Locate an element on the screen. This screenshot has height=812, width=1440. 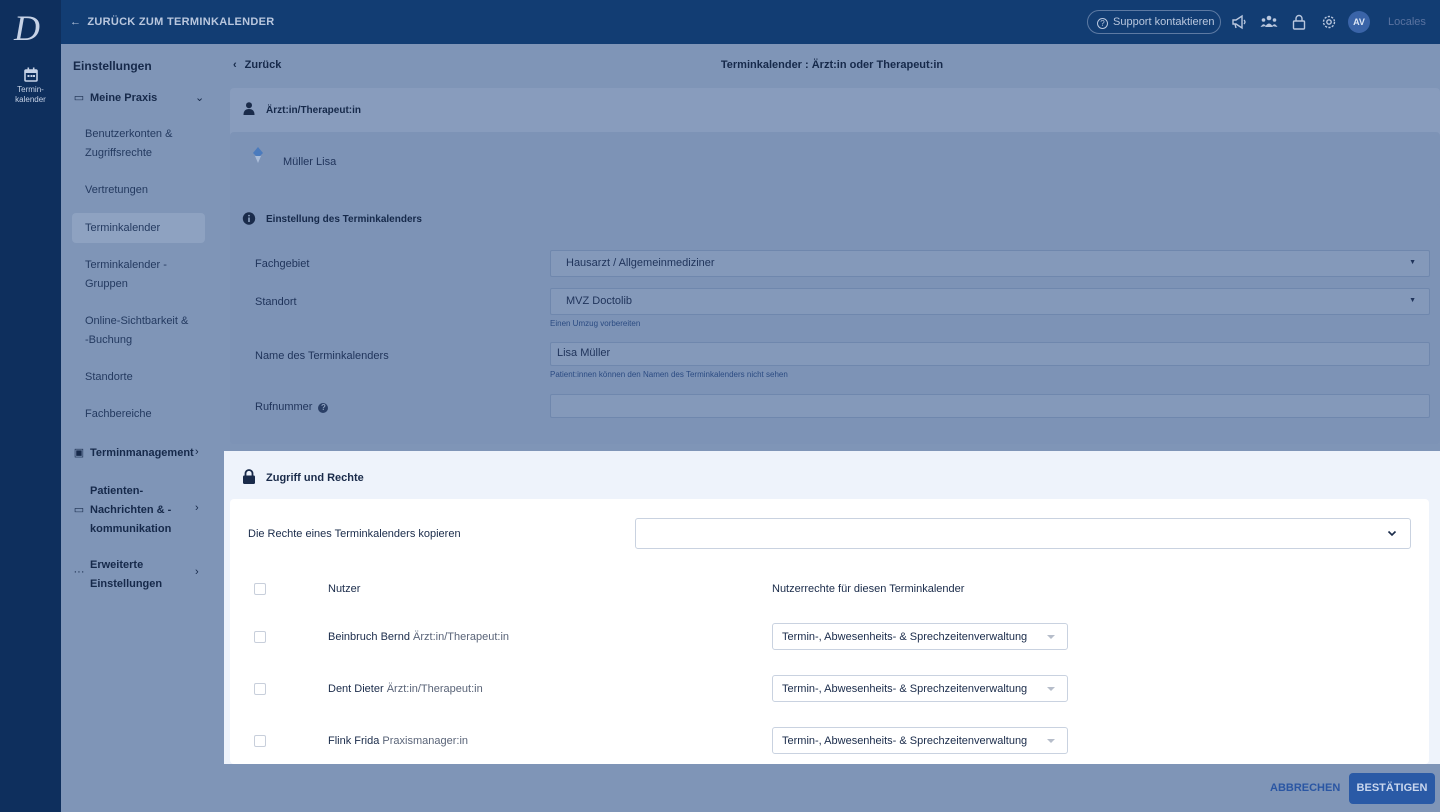
sidebar-group-label: Terminmanagement is located at coordinates (142, 453).